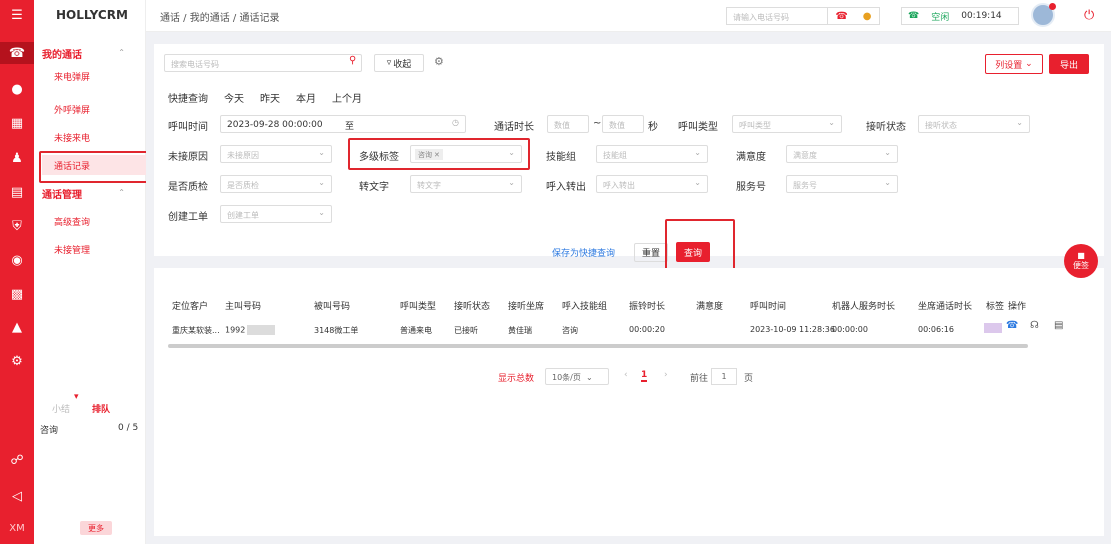 The width and height of the screenshot is (1111, 544). What do you see at coordinates (777, 16) in the screenshot?
I see `phone-input: 请输入电话号码` at bounding box center [777, 16].